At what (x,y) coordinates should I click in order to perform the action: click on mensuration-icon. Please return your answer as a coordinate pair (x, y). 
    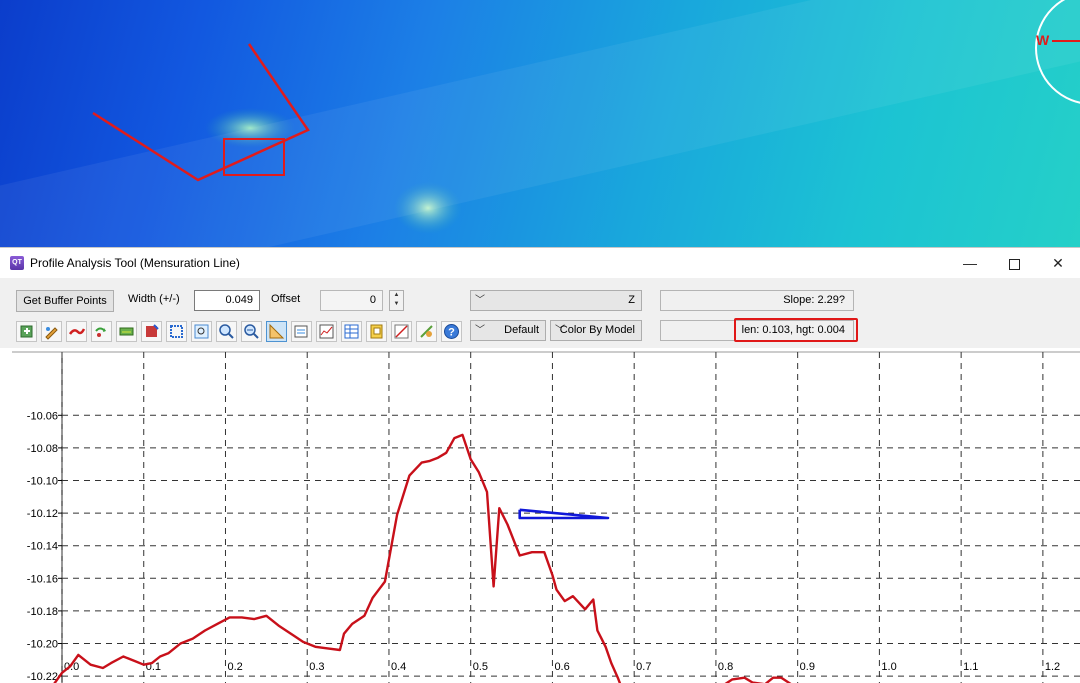
    Looking at the image, I should click on (276, 331).